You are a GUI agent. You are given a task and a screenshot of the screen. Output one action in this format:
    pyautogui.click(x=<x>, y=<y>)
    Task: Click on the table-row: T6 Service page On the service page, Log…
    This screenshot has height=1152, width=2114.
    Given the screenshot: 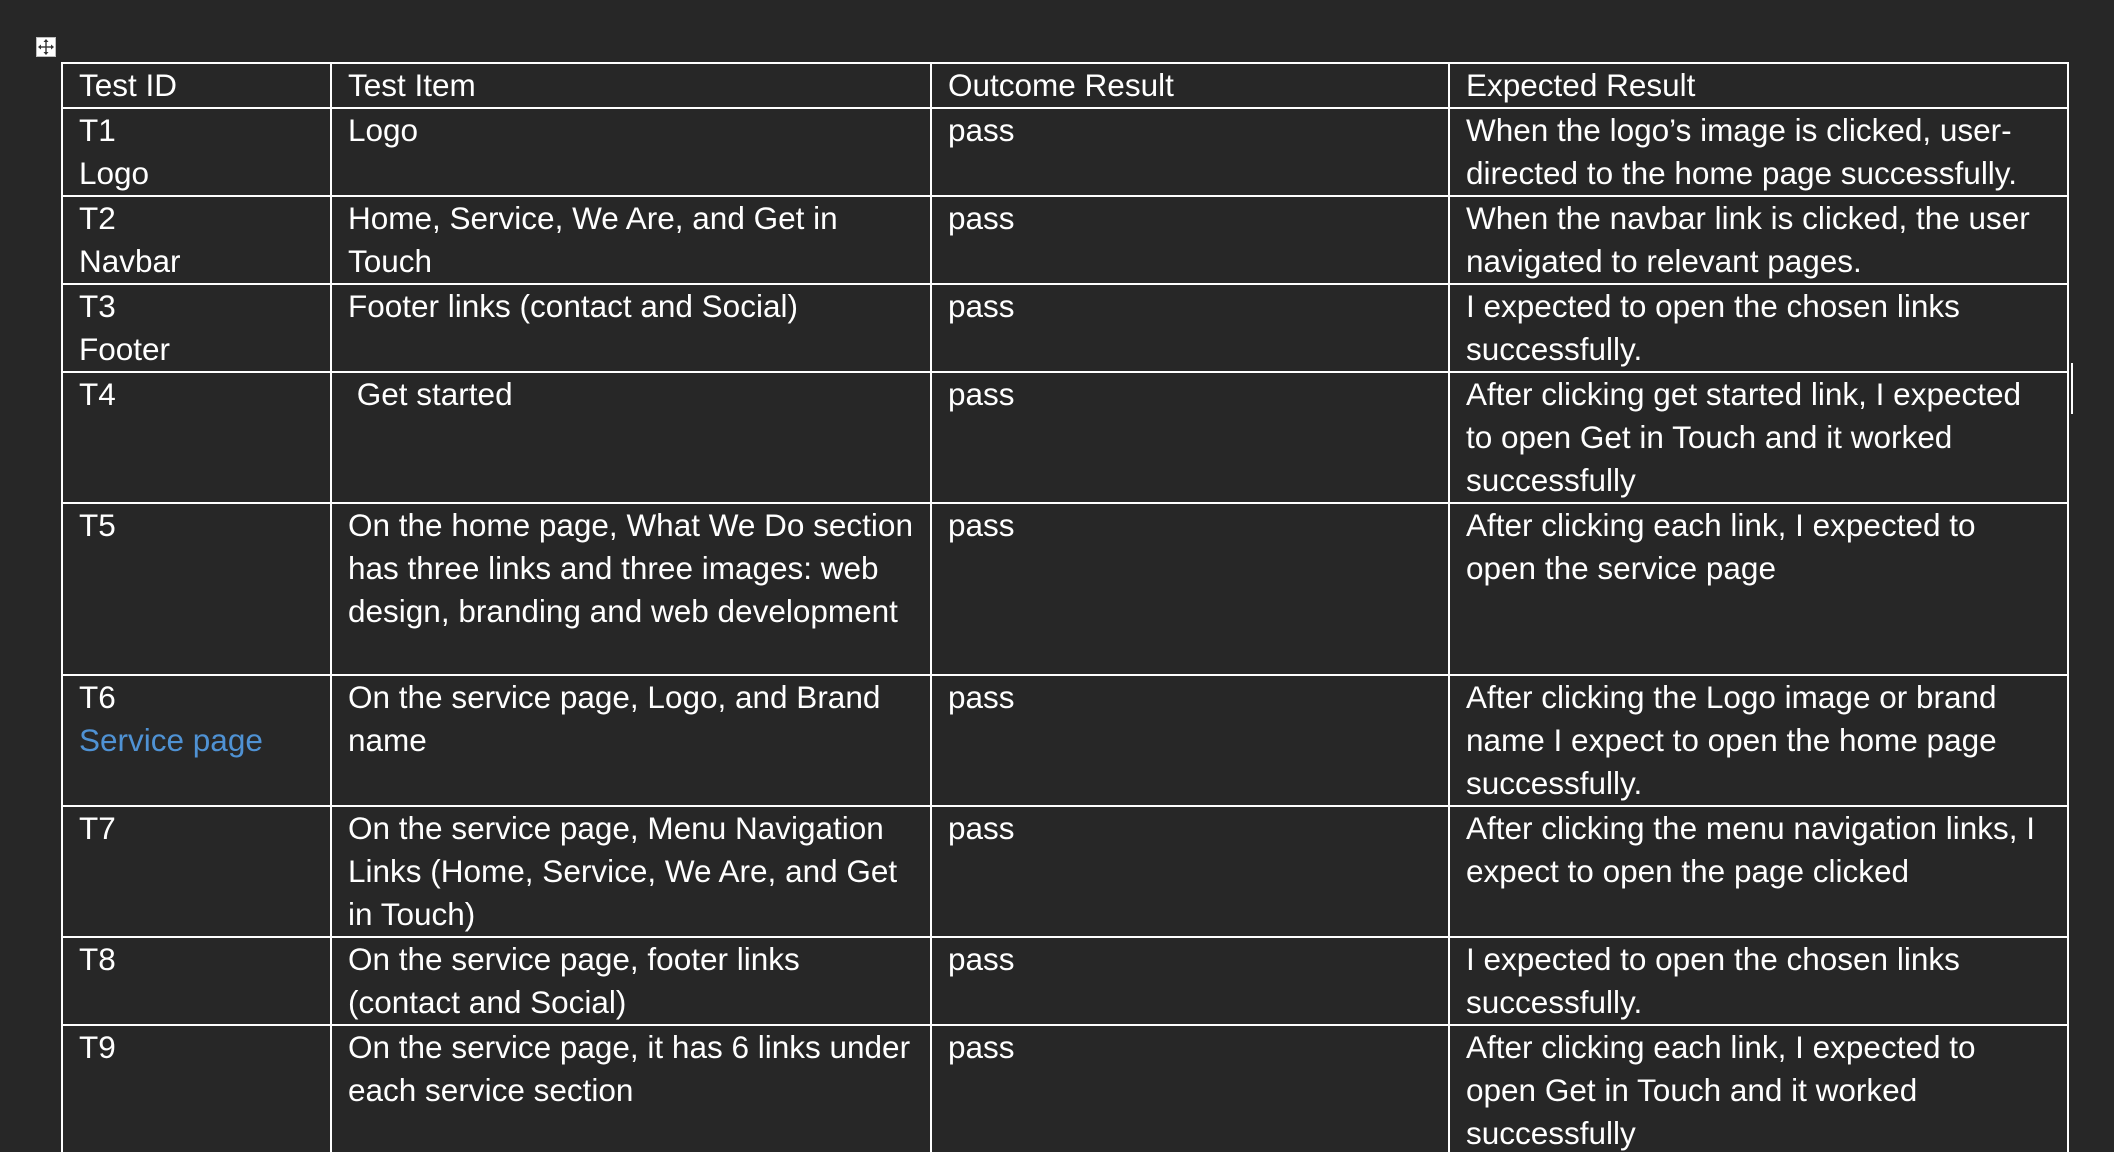 What is the action you would take?
    pyautogui.click(x=1065, y=740)
    